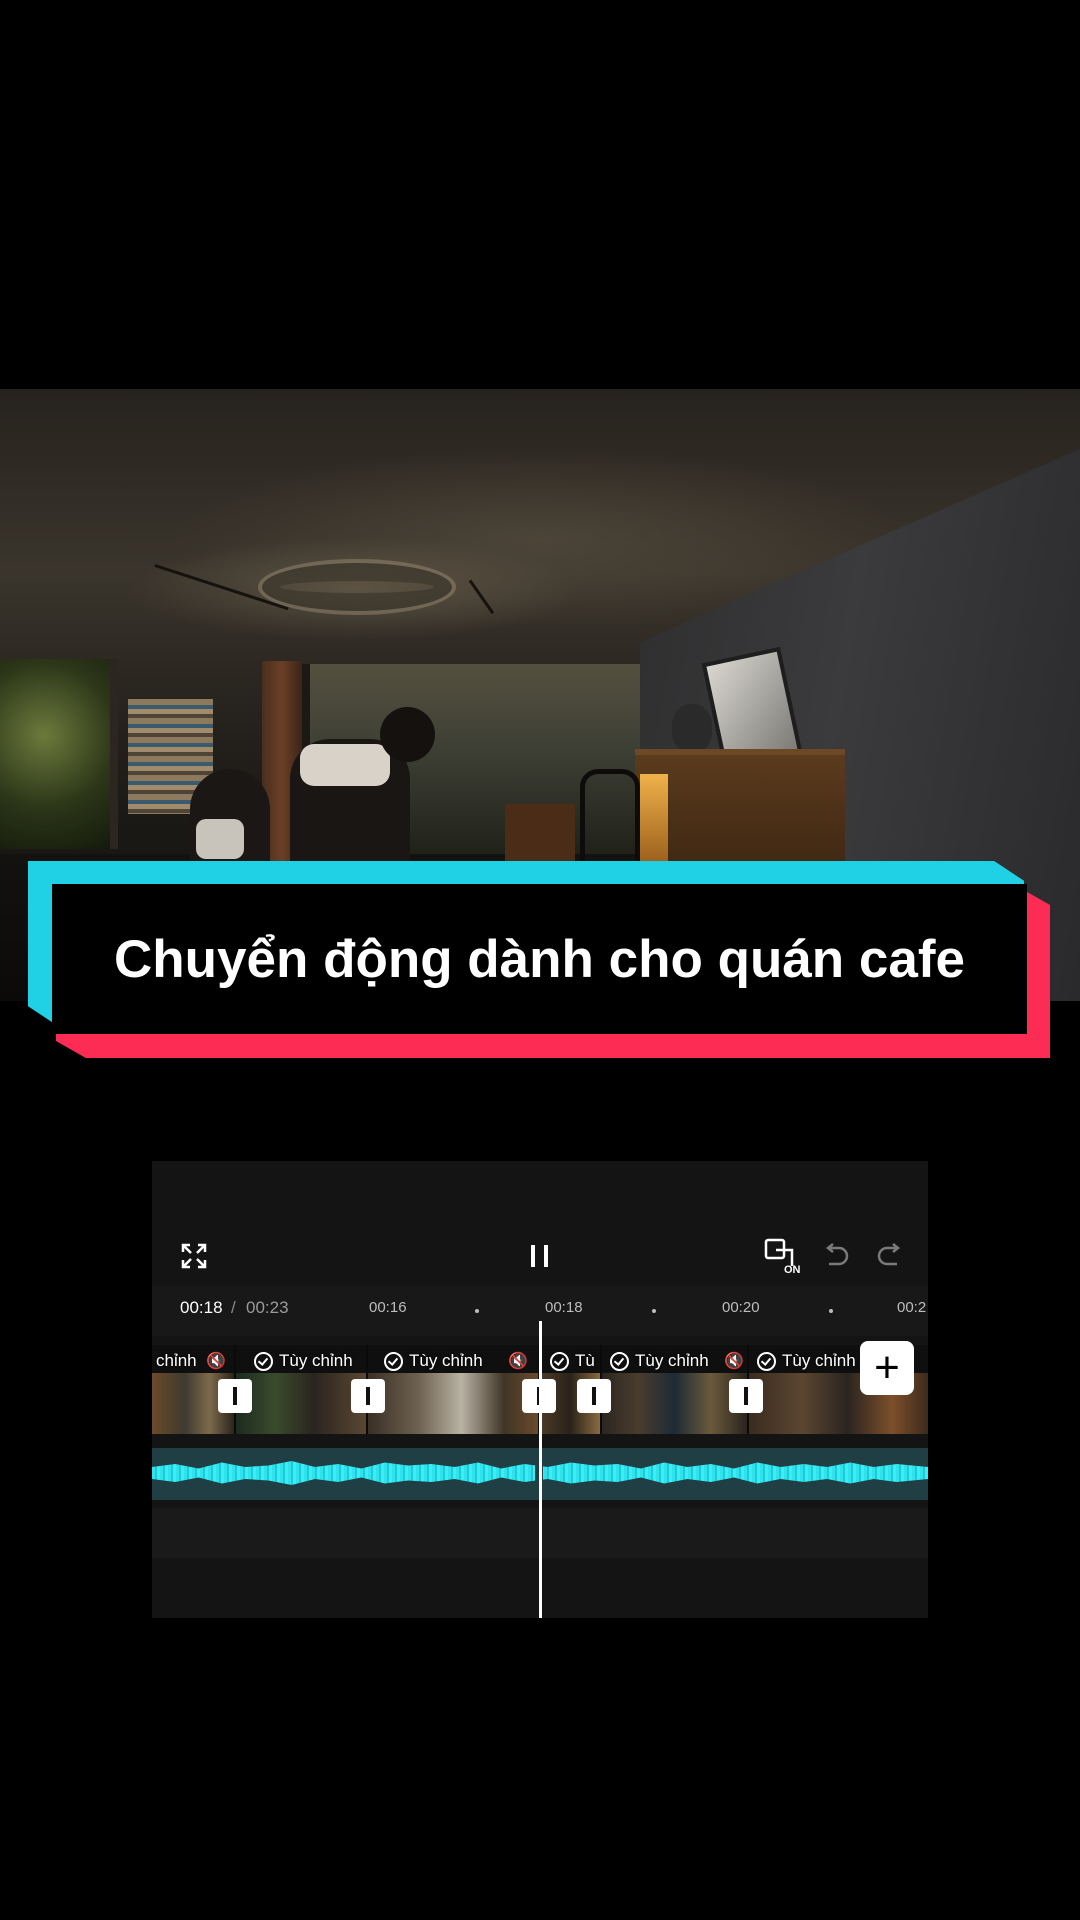  I want to click on total-time: 00:23, so click(267, 1307).